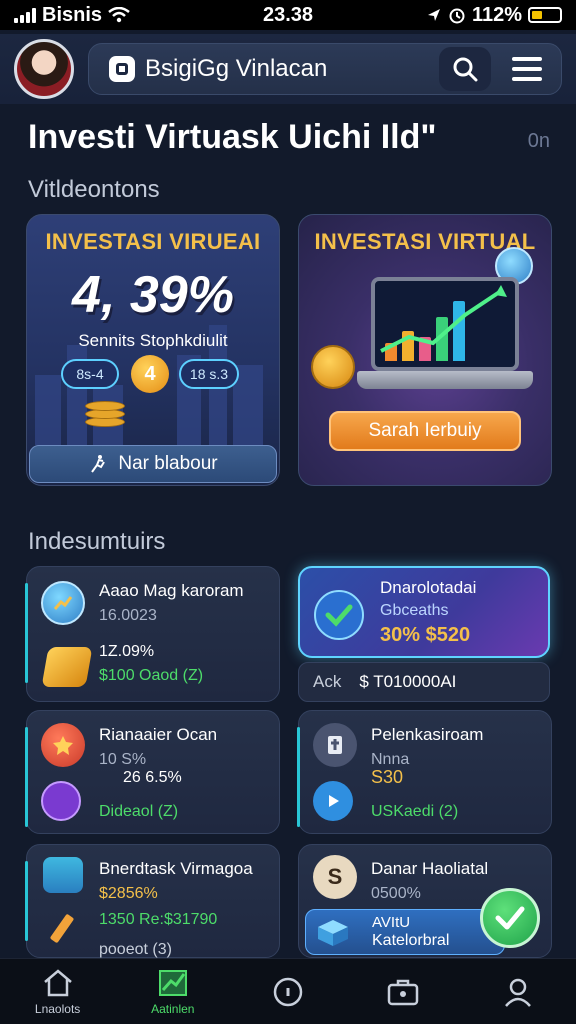  I want to click on play-icon, so click(333, 801).